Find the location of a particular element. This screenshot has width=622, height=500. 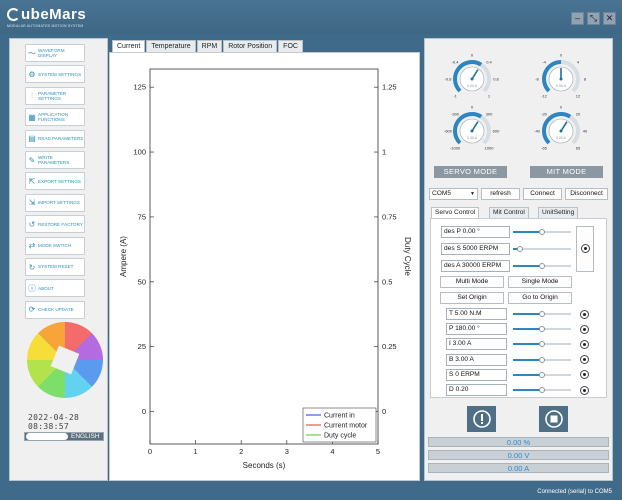

sidebar-item-parameter-settings: ⫶ PARAMETER SETTINGS is located at coordinates (55, 95).